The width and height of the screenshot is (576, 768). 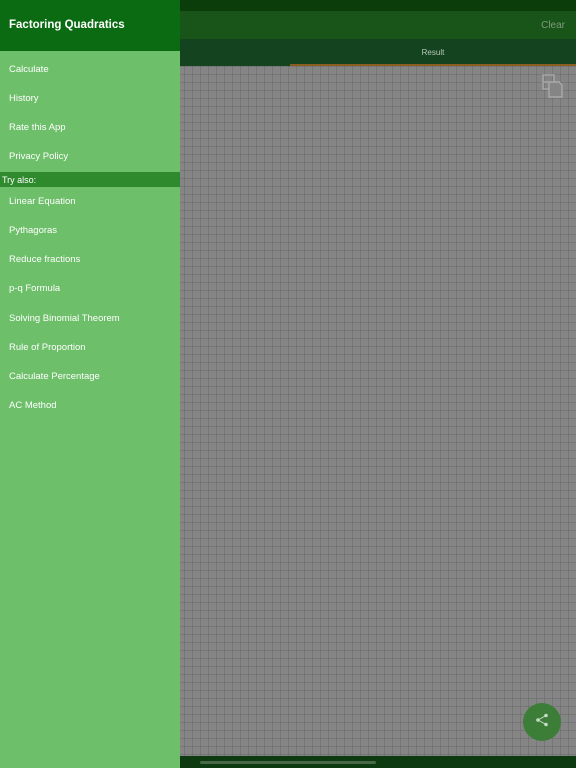 What do you see at coordinates (54, 377) in the screenshot?
I see `menu-item-calculate-percentage: Calculate Percentage` at bounding box center [54, 377].